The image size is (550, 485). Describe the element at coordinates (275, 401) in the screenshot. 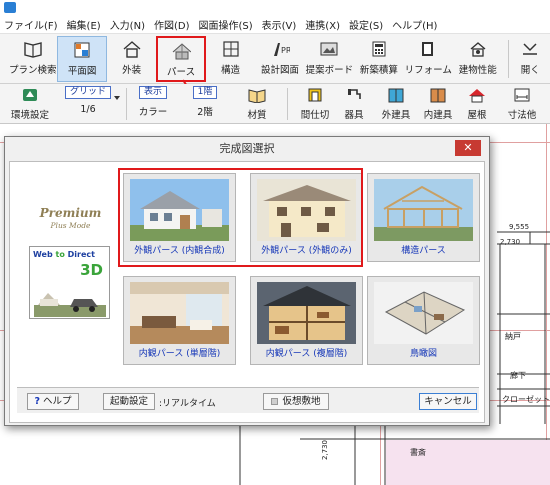

I see `virtual-site-icon` at that location.